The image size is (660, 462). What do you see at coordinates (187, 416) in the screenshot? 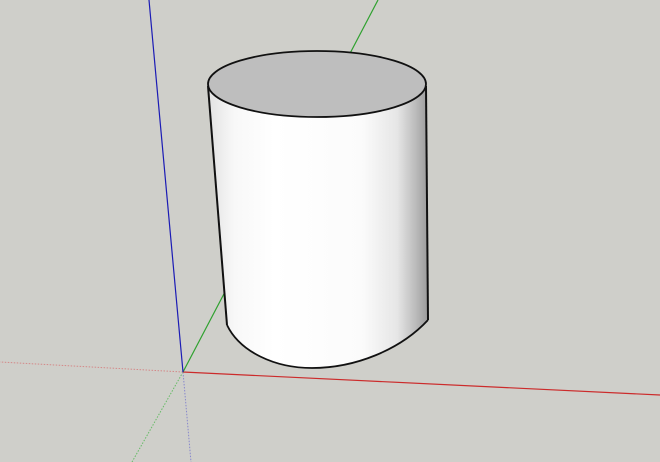
I see `z-axis-negative` at bounding box center [187, 416].